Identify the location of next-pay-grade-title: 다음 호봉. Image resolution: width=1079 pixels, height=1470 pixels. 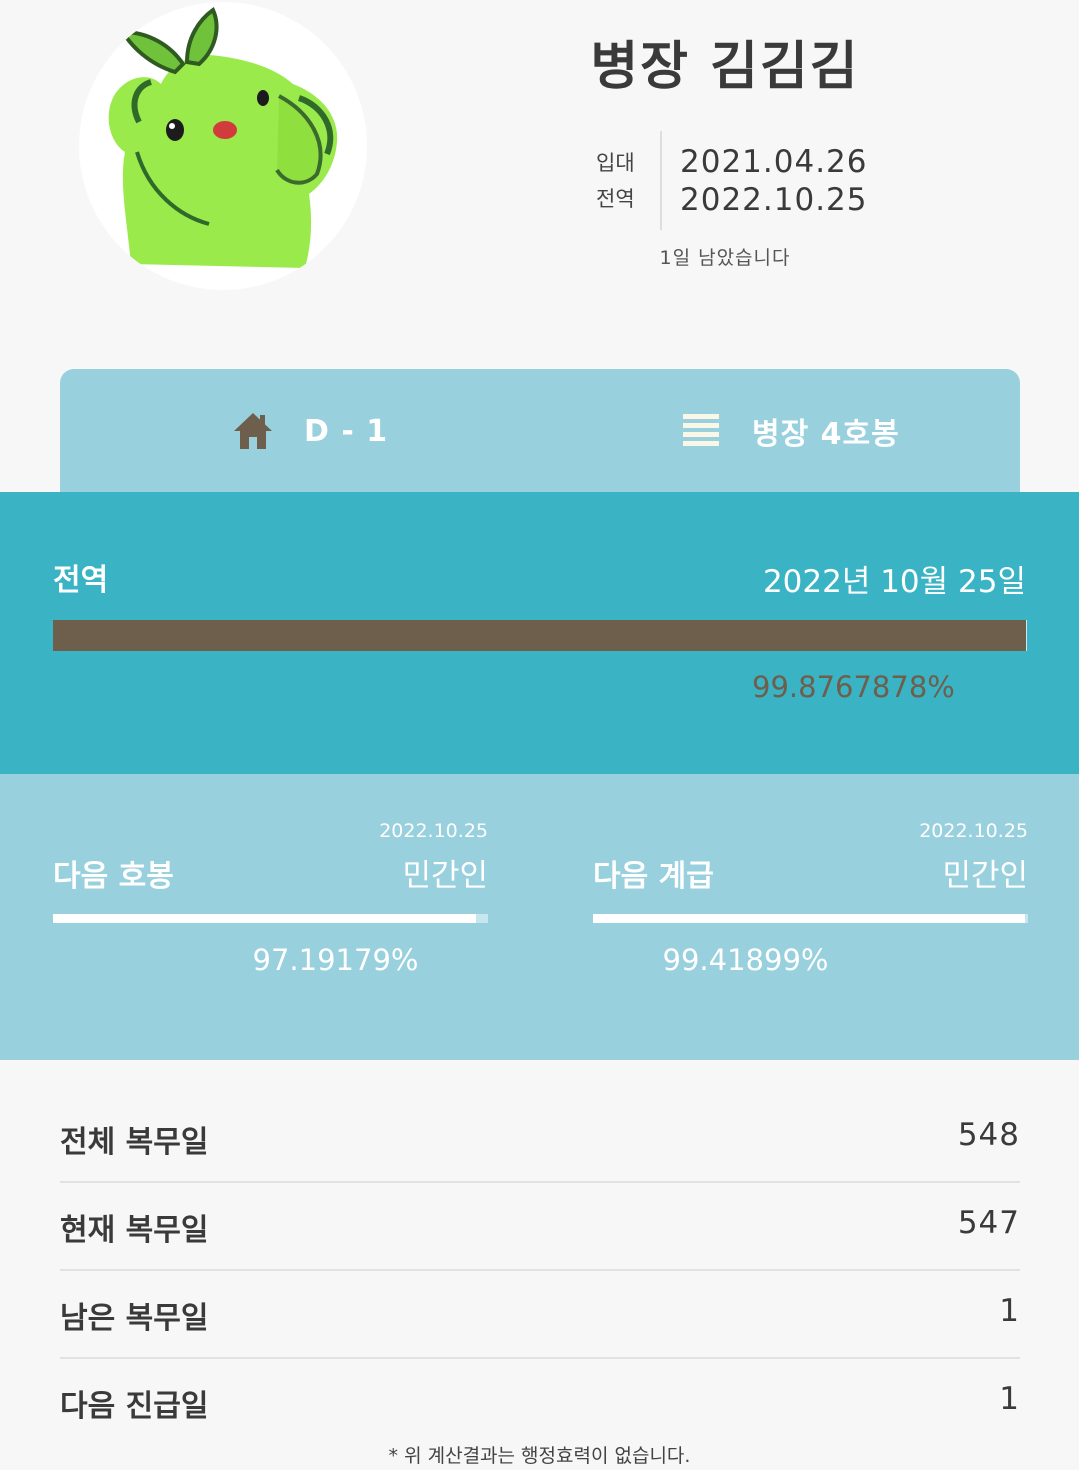
(113, 876).